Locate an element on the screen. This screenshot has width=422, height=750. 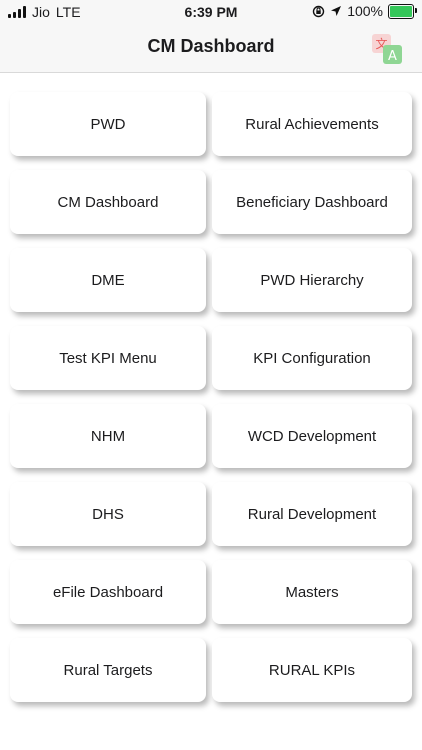
nav-bar: CM Dashboard 文 A is located at coordinates (211, 48).